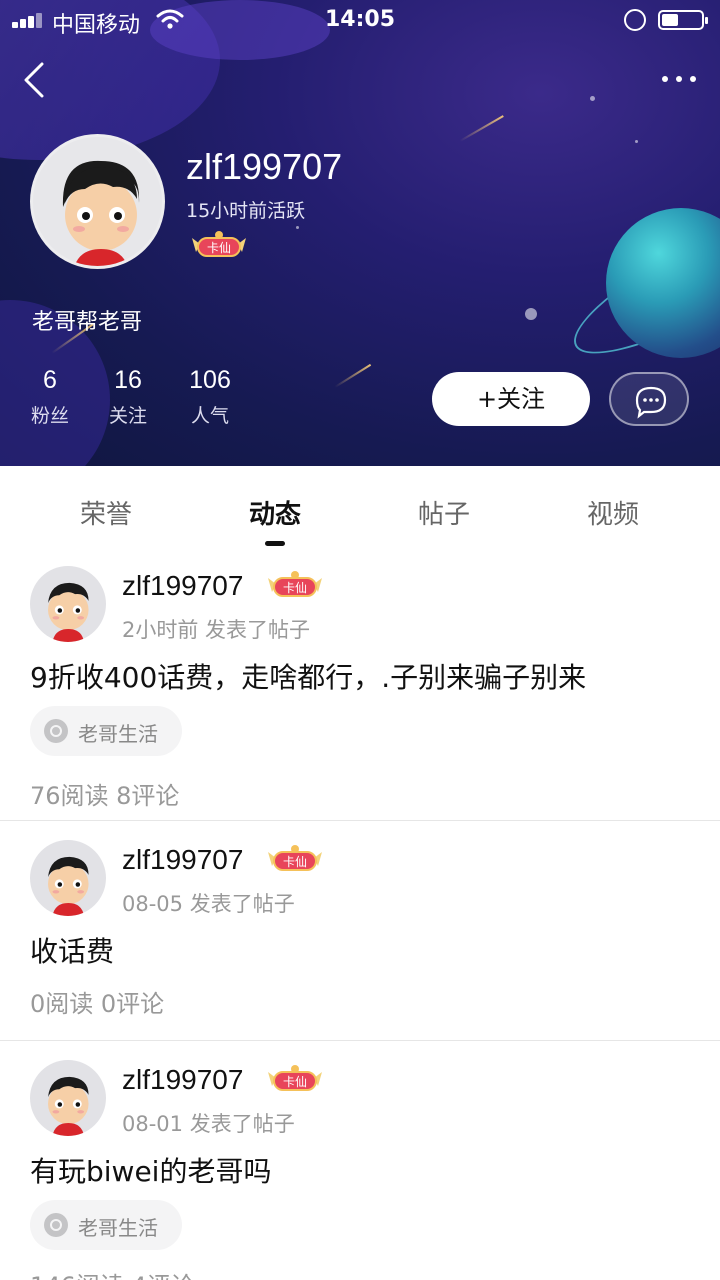 The height and width of the screenshot is (1280, 720). What do you see at coordinates (105, 796) in the screenshot?
I see `post-stats: 76阅读 8评论` at bounding box center [105, 796].